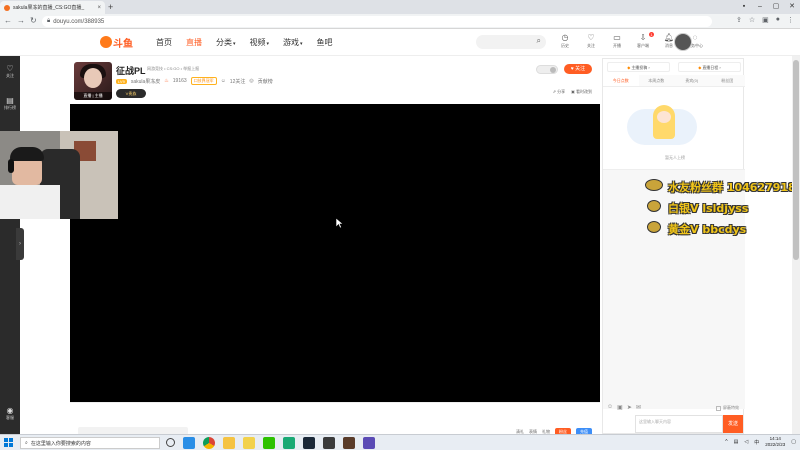 The height and width of the screenshot is (450, 800). I want to click on people-icon: ☺, so click(223, 81).